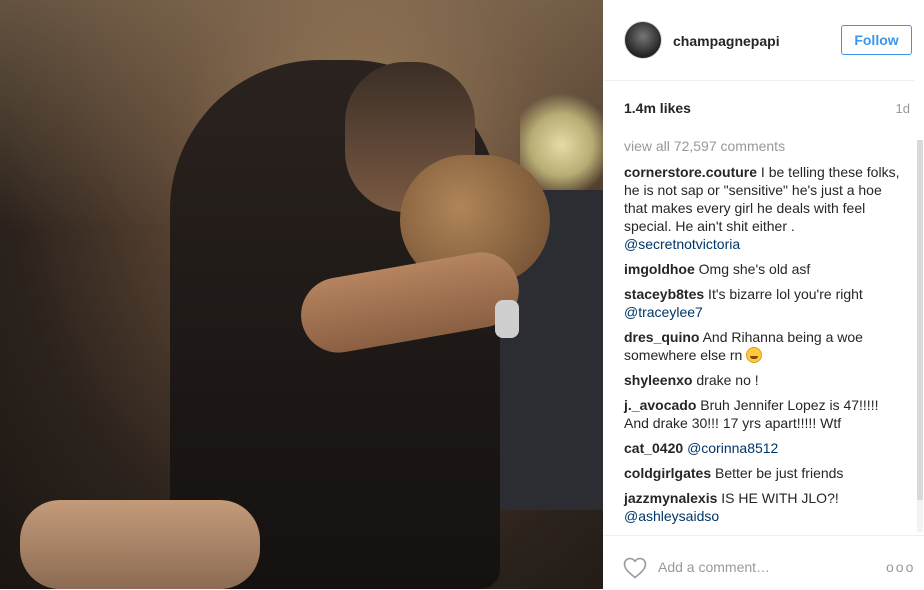 This screenshot has height=590, width=924. I want to click on comment-username: shyleenxo, so click(658, 380).